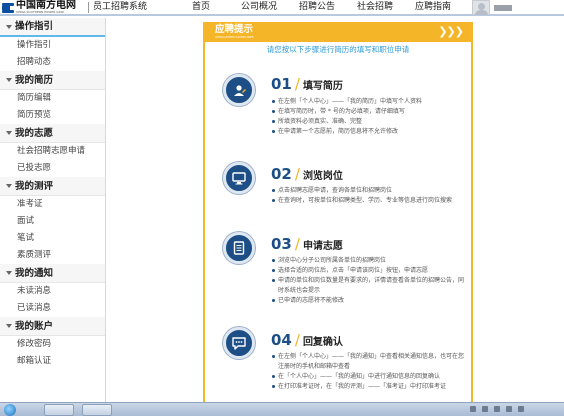 The image size is (564, 416). I want to click on sidebar-group-label: 我的通知, so click(34, 273).